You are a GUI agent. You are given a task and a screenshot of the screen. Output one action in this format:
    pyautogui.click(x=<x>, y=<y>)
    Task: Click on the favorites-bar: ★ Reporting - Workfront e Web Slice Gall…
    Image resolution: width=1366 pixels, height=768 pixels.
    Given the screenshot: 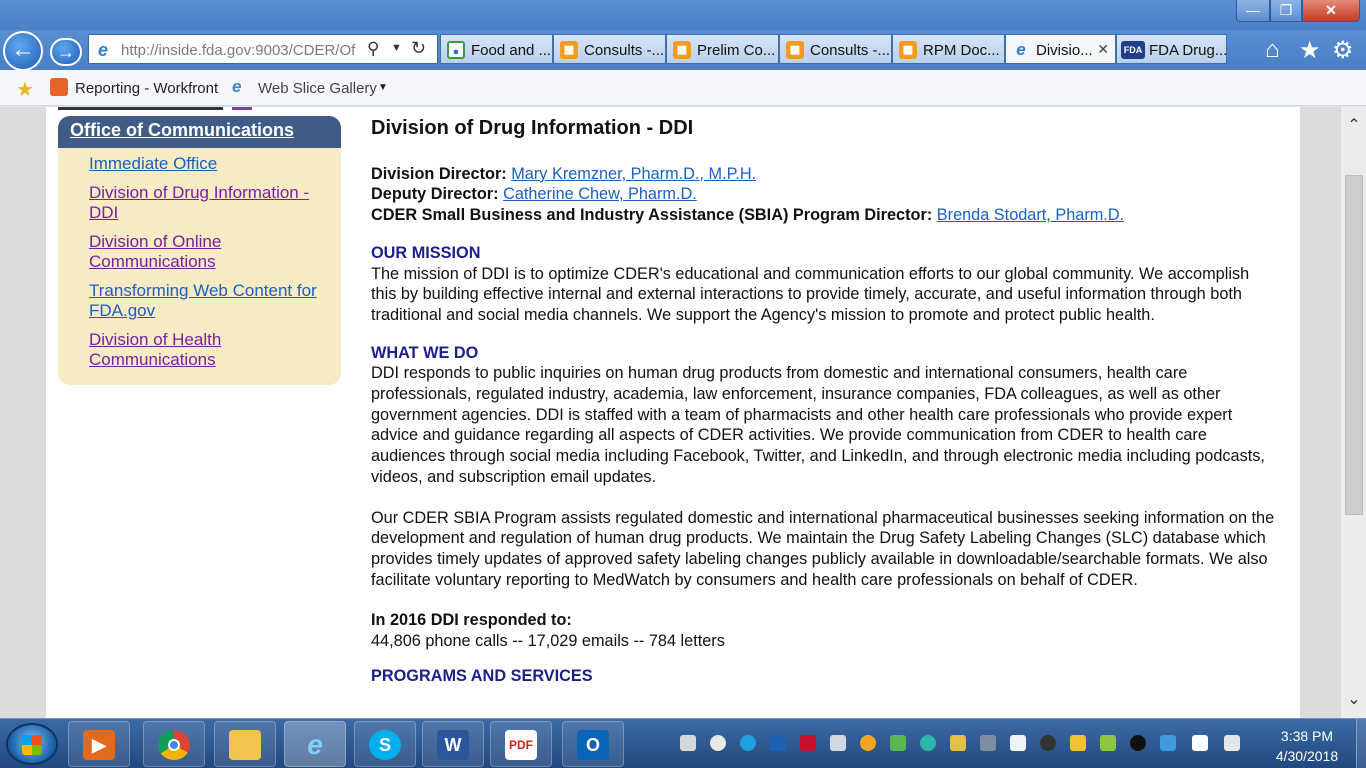 What is the action you would take?
    pyautogui.click(x=683, y=88)
    